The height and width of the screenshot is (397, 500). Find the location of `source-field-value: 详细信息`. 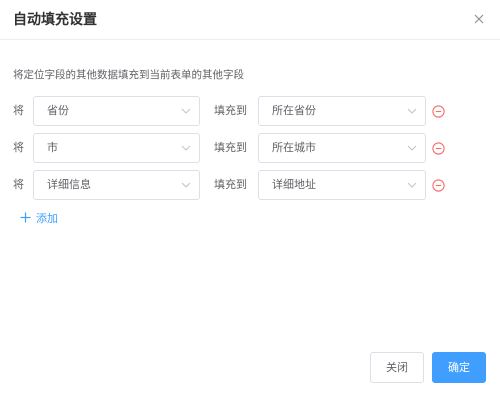

source-field-value: 详细信息 is located at coordinates (69, 184).